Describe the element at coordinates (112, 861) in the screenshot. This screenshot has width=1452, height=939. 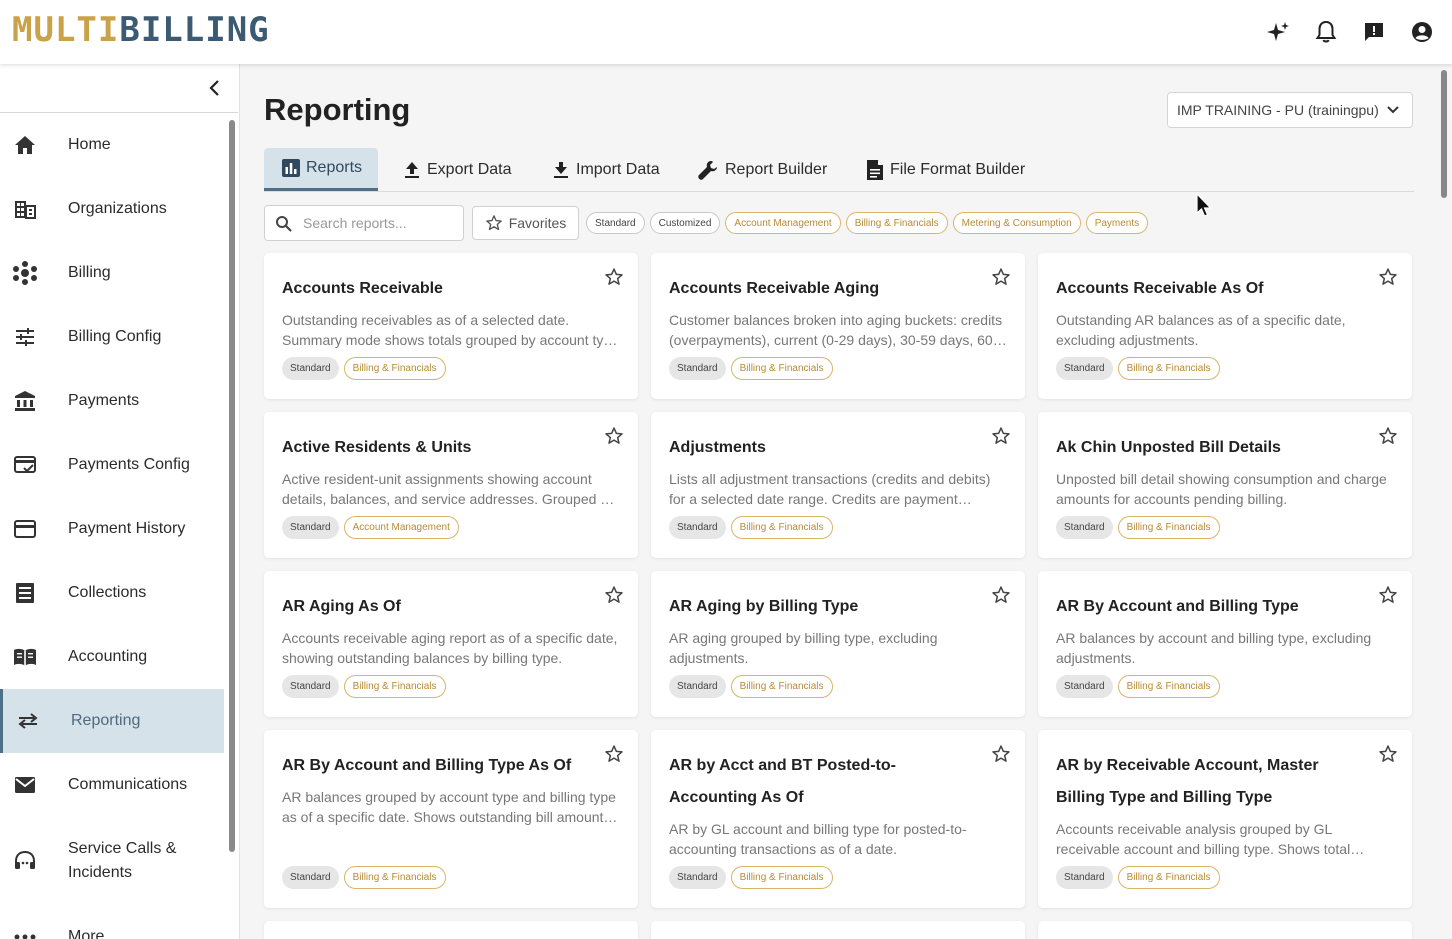
I see `sidebar-item-service-calls: Service Calls & Incidents` at that location.